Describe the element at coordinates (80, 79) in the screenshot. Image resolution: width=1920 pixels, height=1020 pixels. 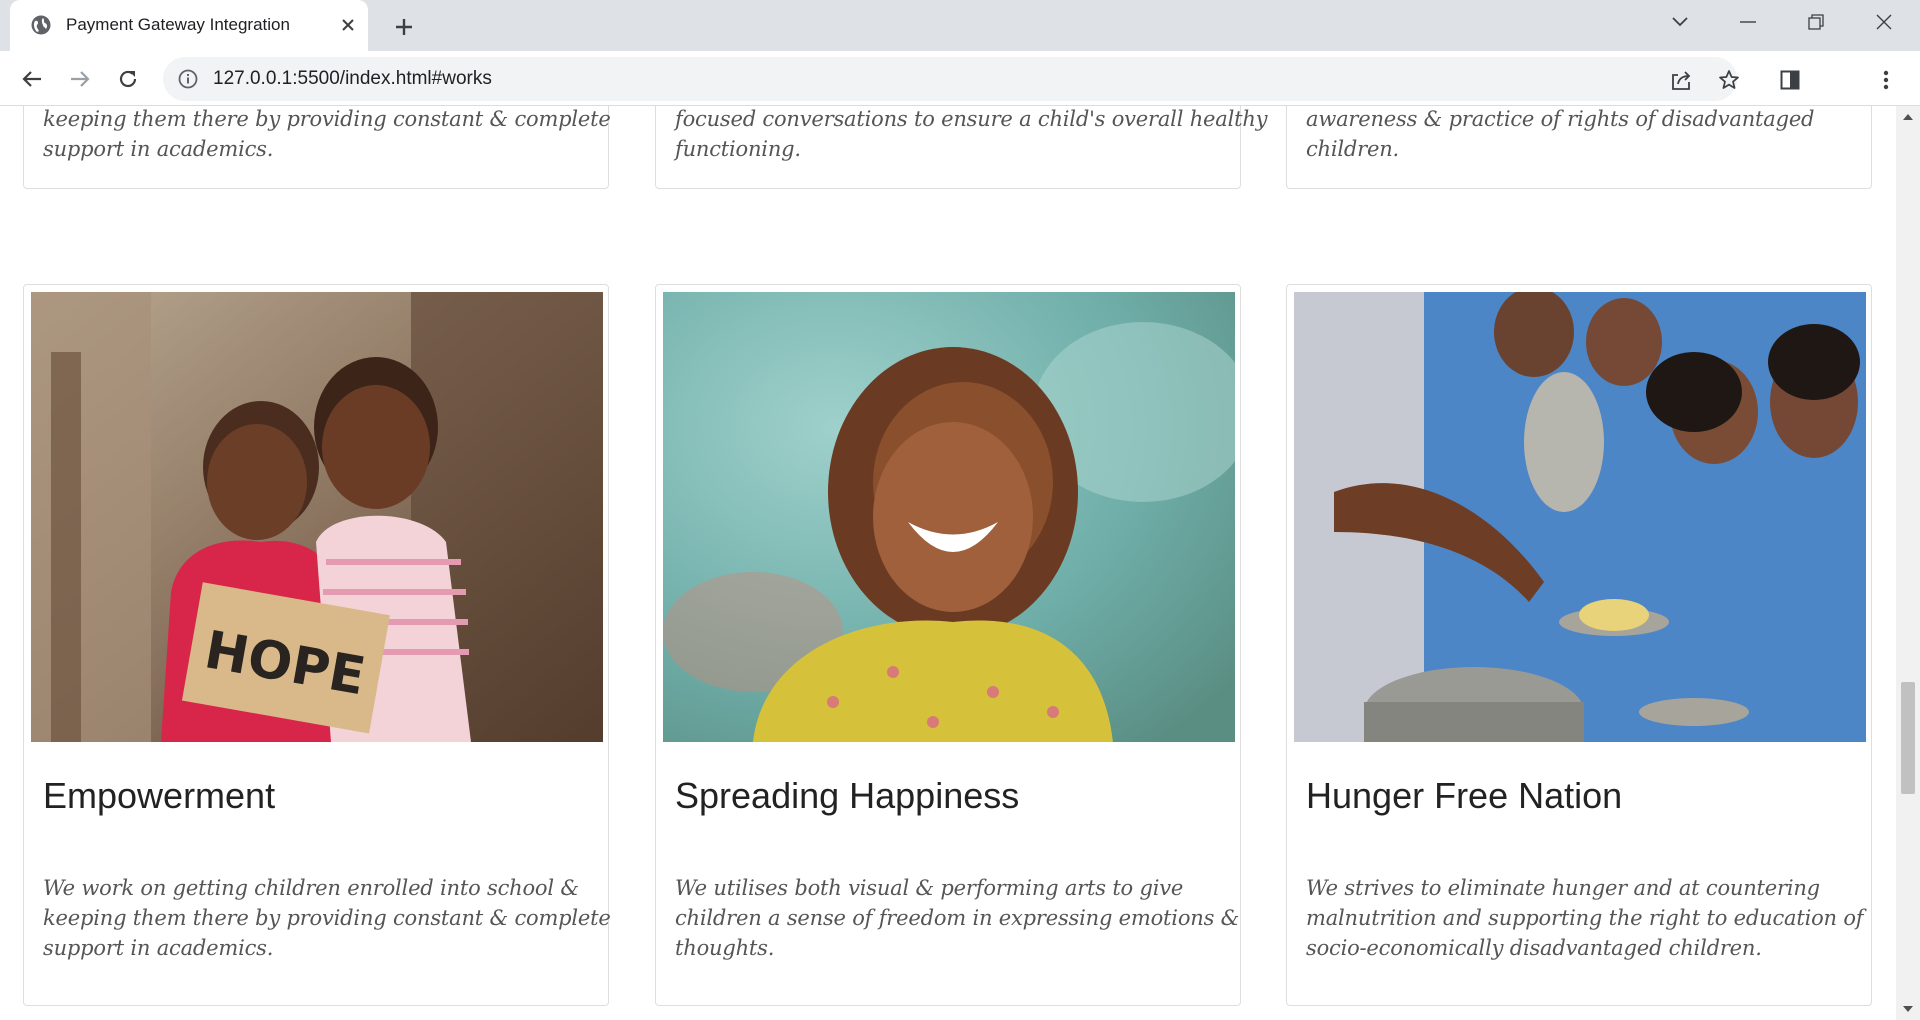
I see `forward-arrow-icon` at that location.